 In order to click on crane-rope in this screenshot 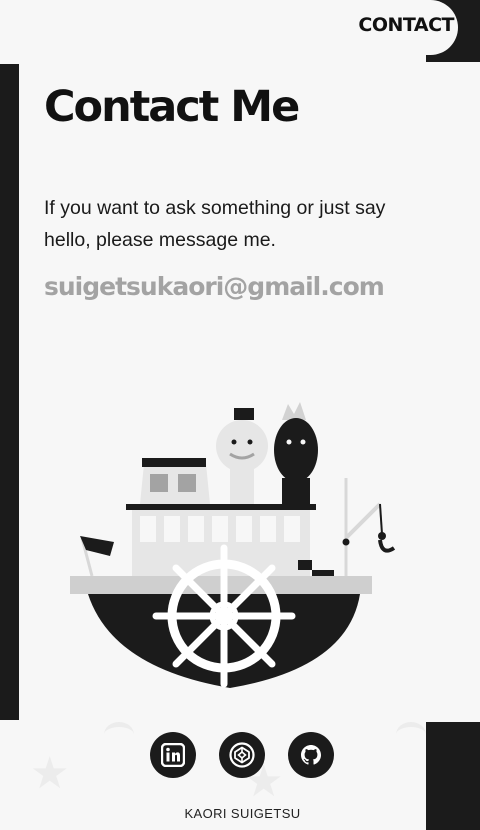, I will do `click(381, 519)`.